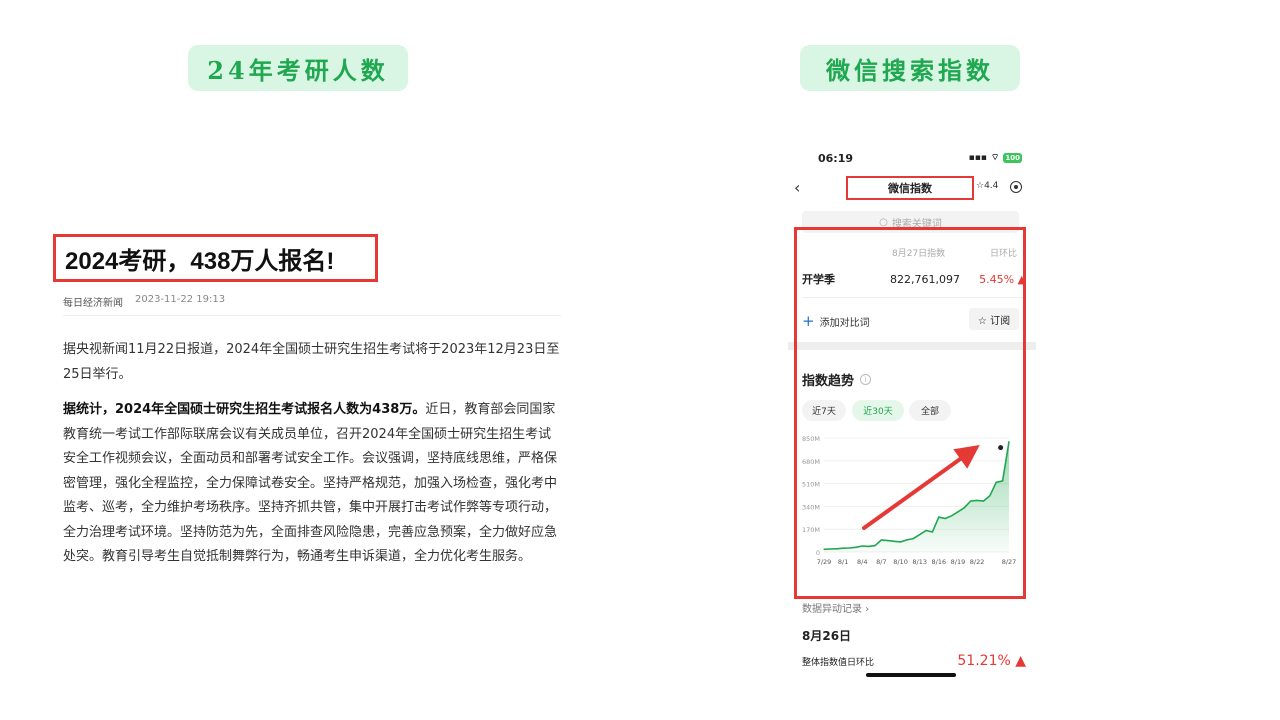 This screenshot has width=1280, height=720. Describe the element at coordinates (916, 224) in the screenshot. I see `search-placeholder: 搜索关键词` at that location.